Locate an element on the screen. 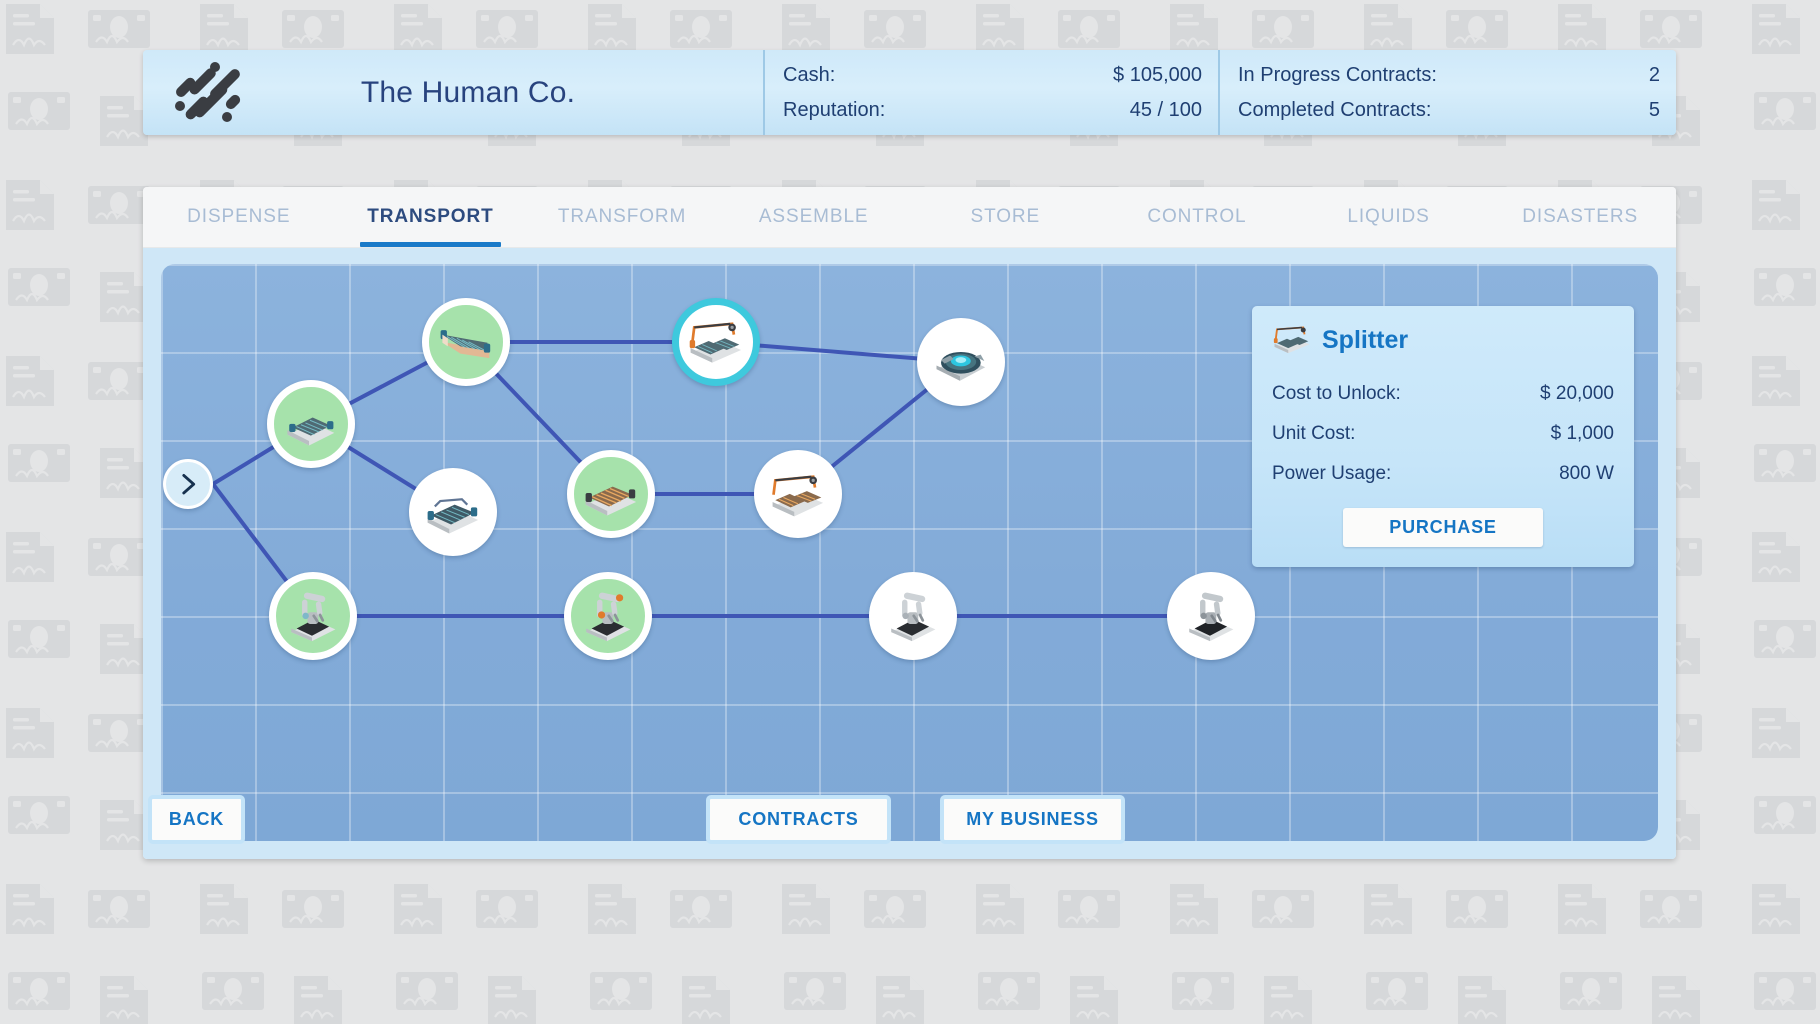  tree-node-conveyor-belt is located at coordinates (311, 424).